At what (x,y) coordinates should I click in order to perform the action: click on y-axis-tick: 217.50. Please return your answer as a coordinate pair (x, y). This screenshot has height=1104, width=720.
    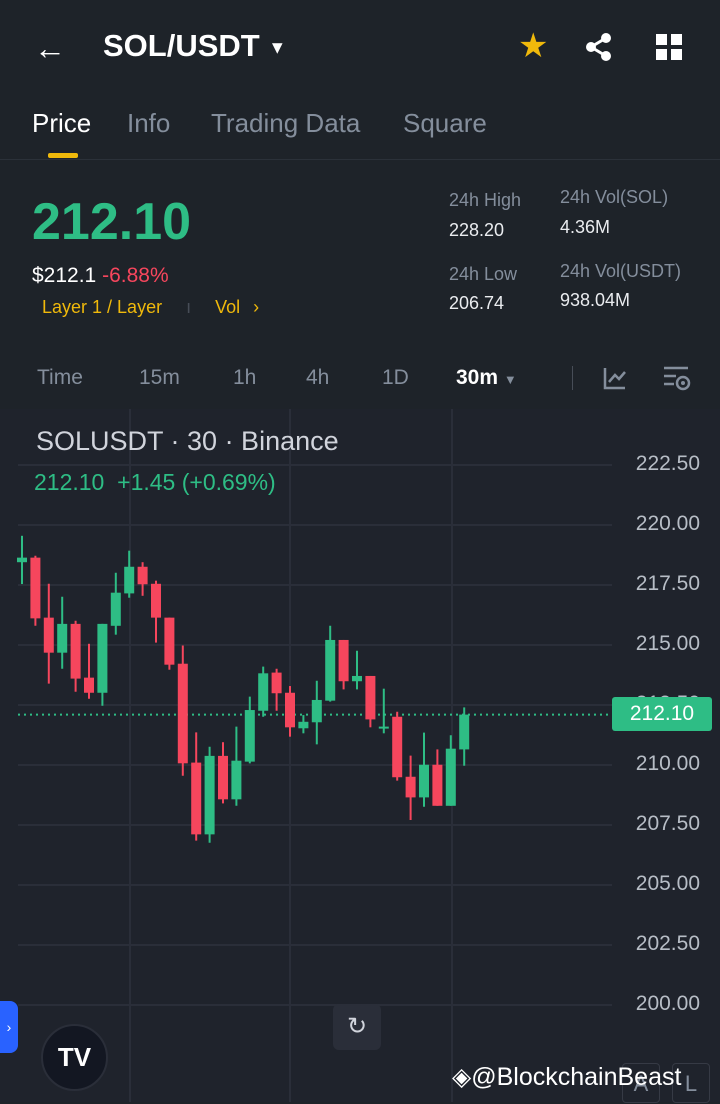
    Looking at the image, I should click on (667, 583).